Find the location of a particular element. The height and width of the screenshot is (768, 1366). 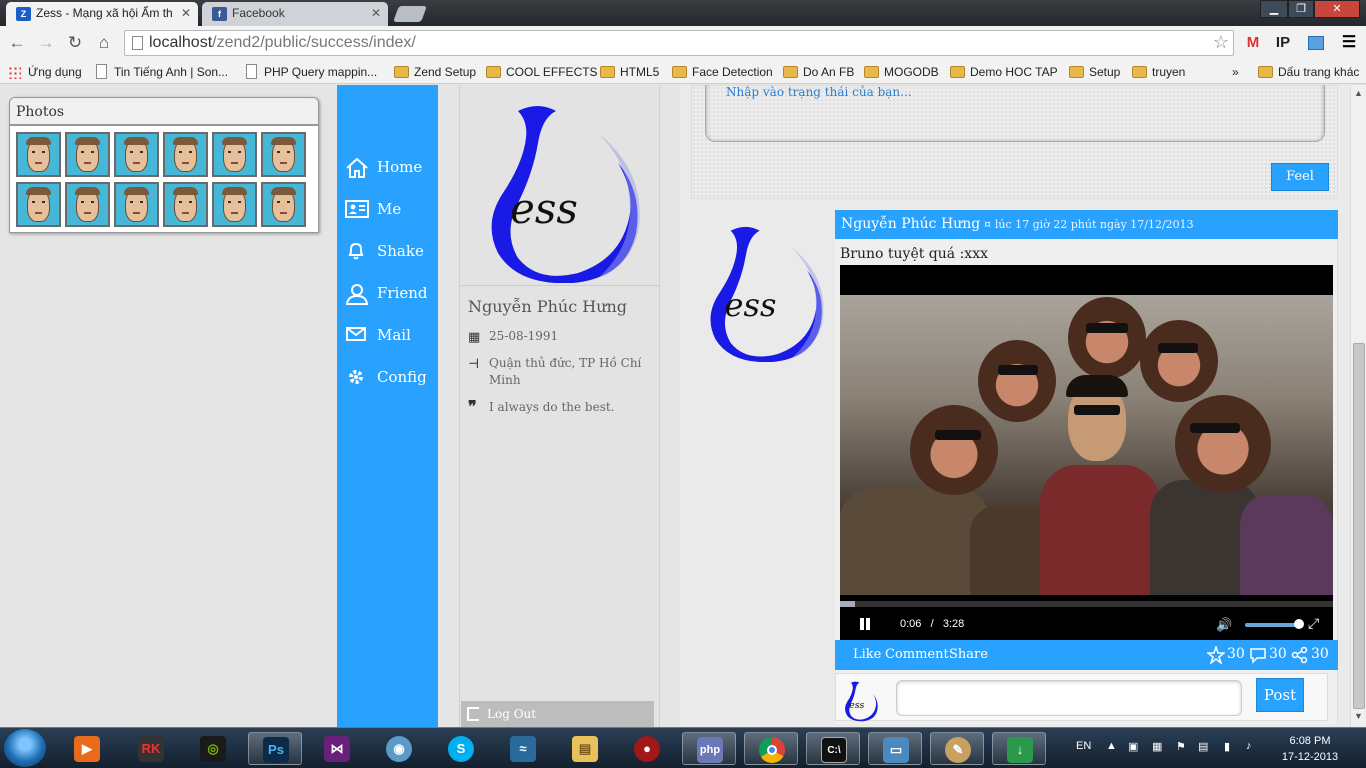

bookmark-folder: truyen is located at coordinates (1158, 72).